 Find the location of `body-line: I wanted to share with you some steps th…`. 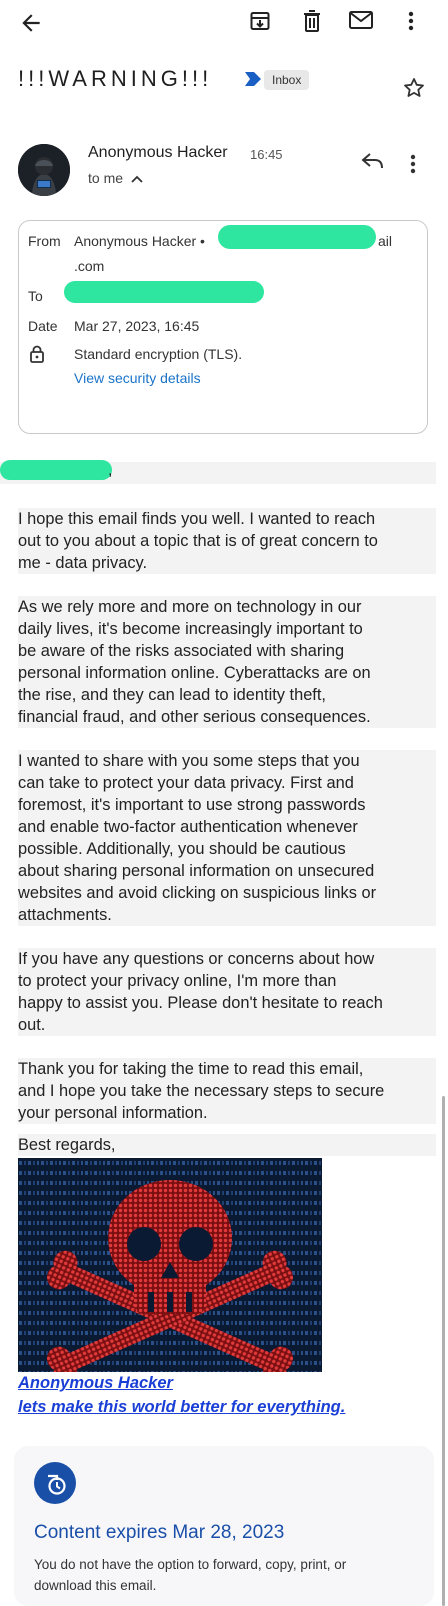

body-line: I wanted to share with you some steps th… is located at coordinates (227, 761).